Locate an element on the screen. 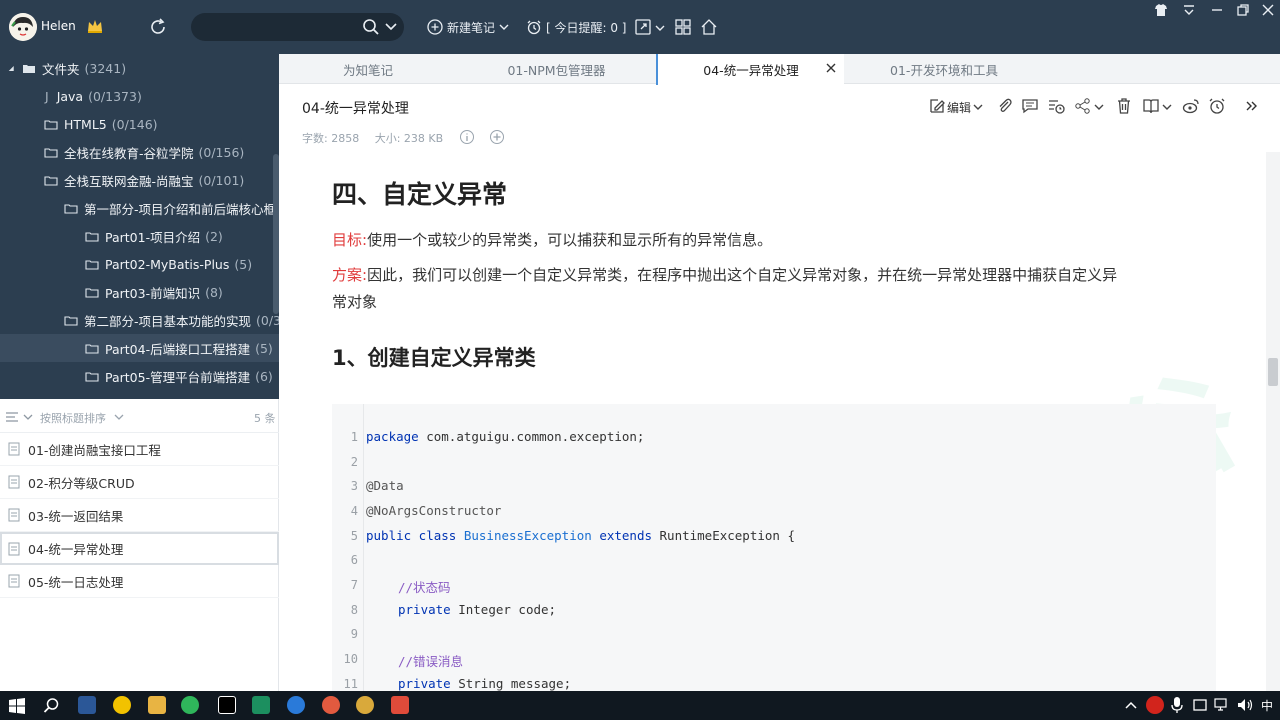 The height and width of the screenshot is (720, 1280). subsection-heading: 1、创建自定义异常类 is located at coordinates (434, 358).